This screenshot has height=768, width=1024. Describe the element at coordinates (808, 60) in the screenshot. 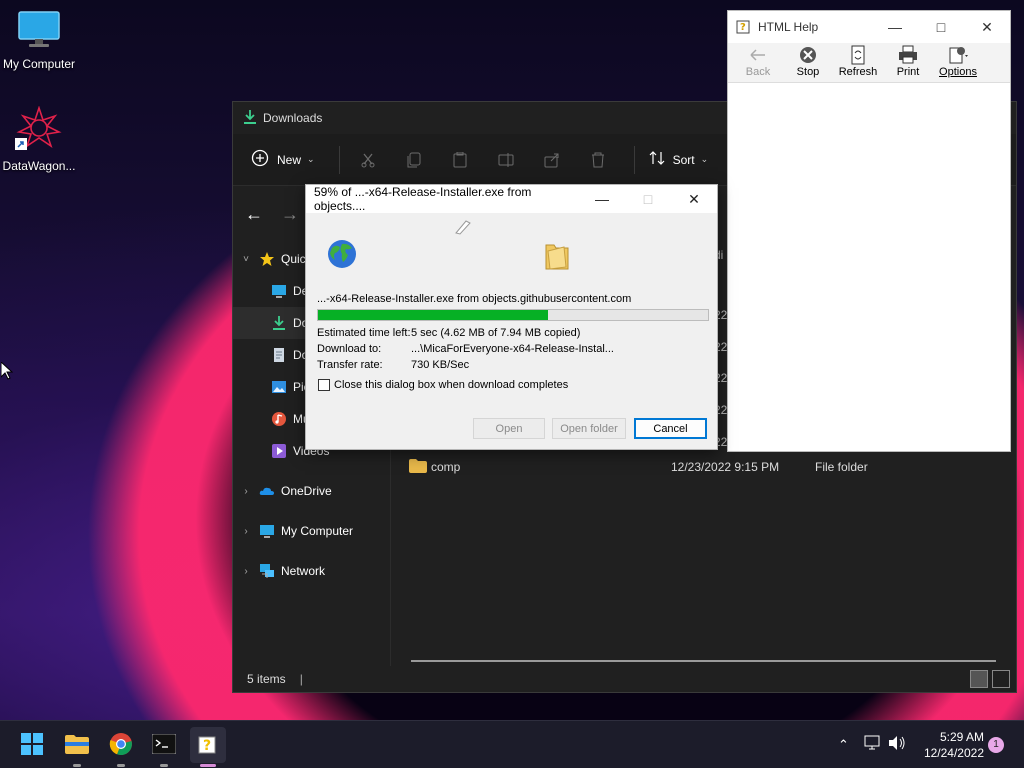

I see `stop-button: Stop` at that location.